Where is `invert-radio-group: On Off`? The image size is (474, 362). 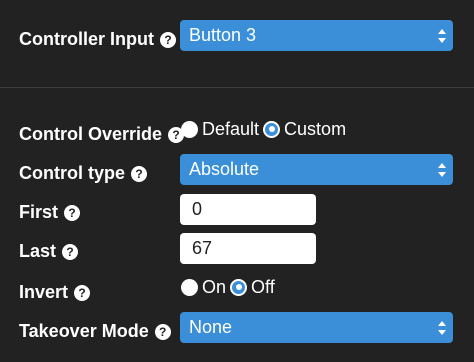
invert-radio-group: On Off is located at coordinates (230, 287).